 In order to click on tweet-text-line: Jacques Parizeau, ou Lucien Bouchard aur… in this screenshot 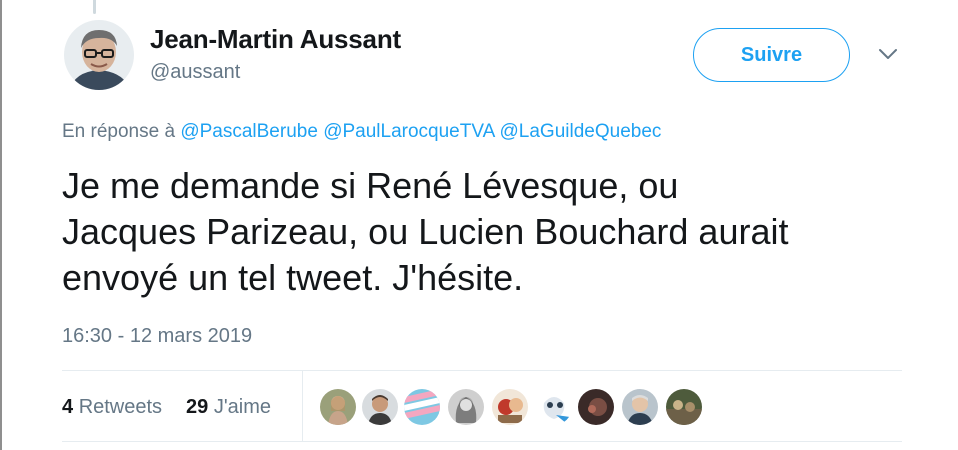, I will do `click(425, 231)`.